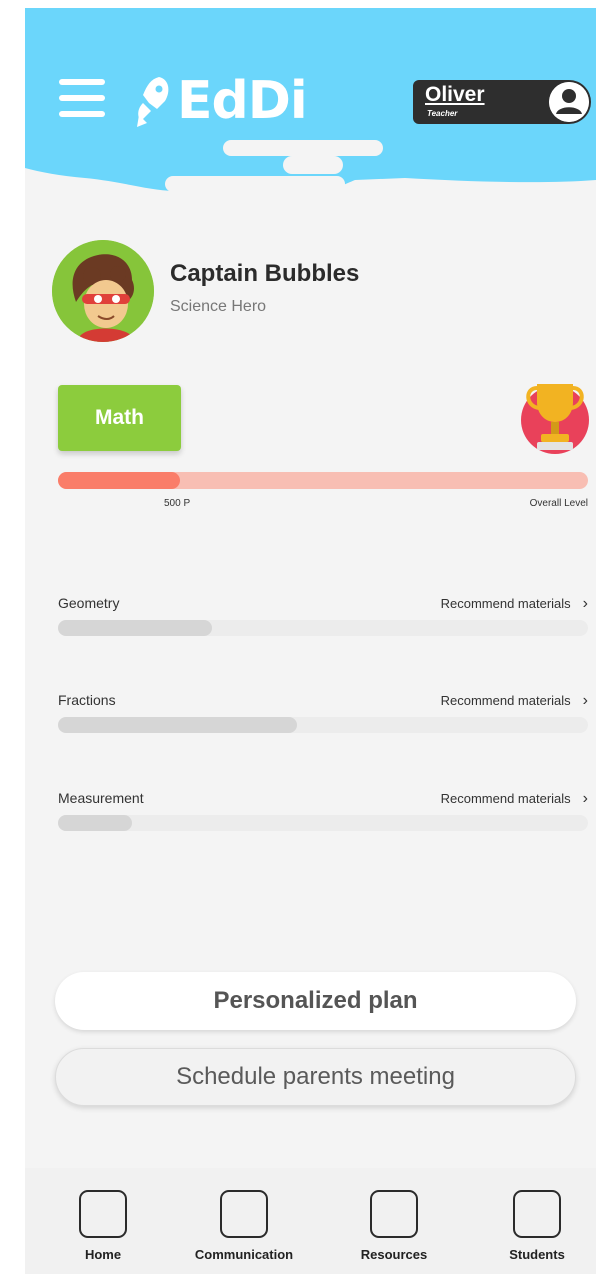 This screenshot has width=596, height=1282. Describe the element at coordinates (323, 480) in the screenshot. I see `overall-level-progress` at that location.